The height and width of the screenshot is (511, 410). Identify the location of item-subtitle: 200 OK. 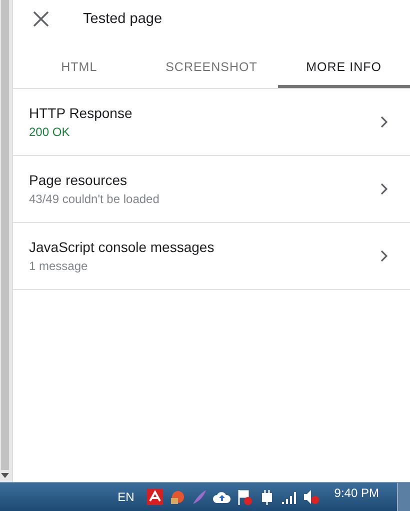
(50, 132).